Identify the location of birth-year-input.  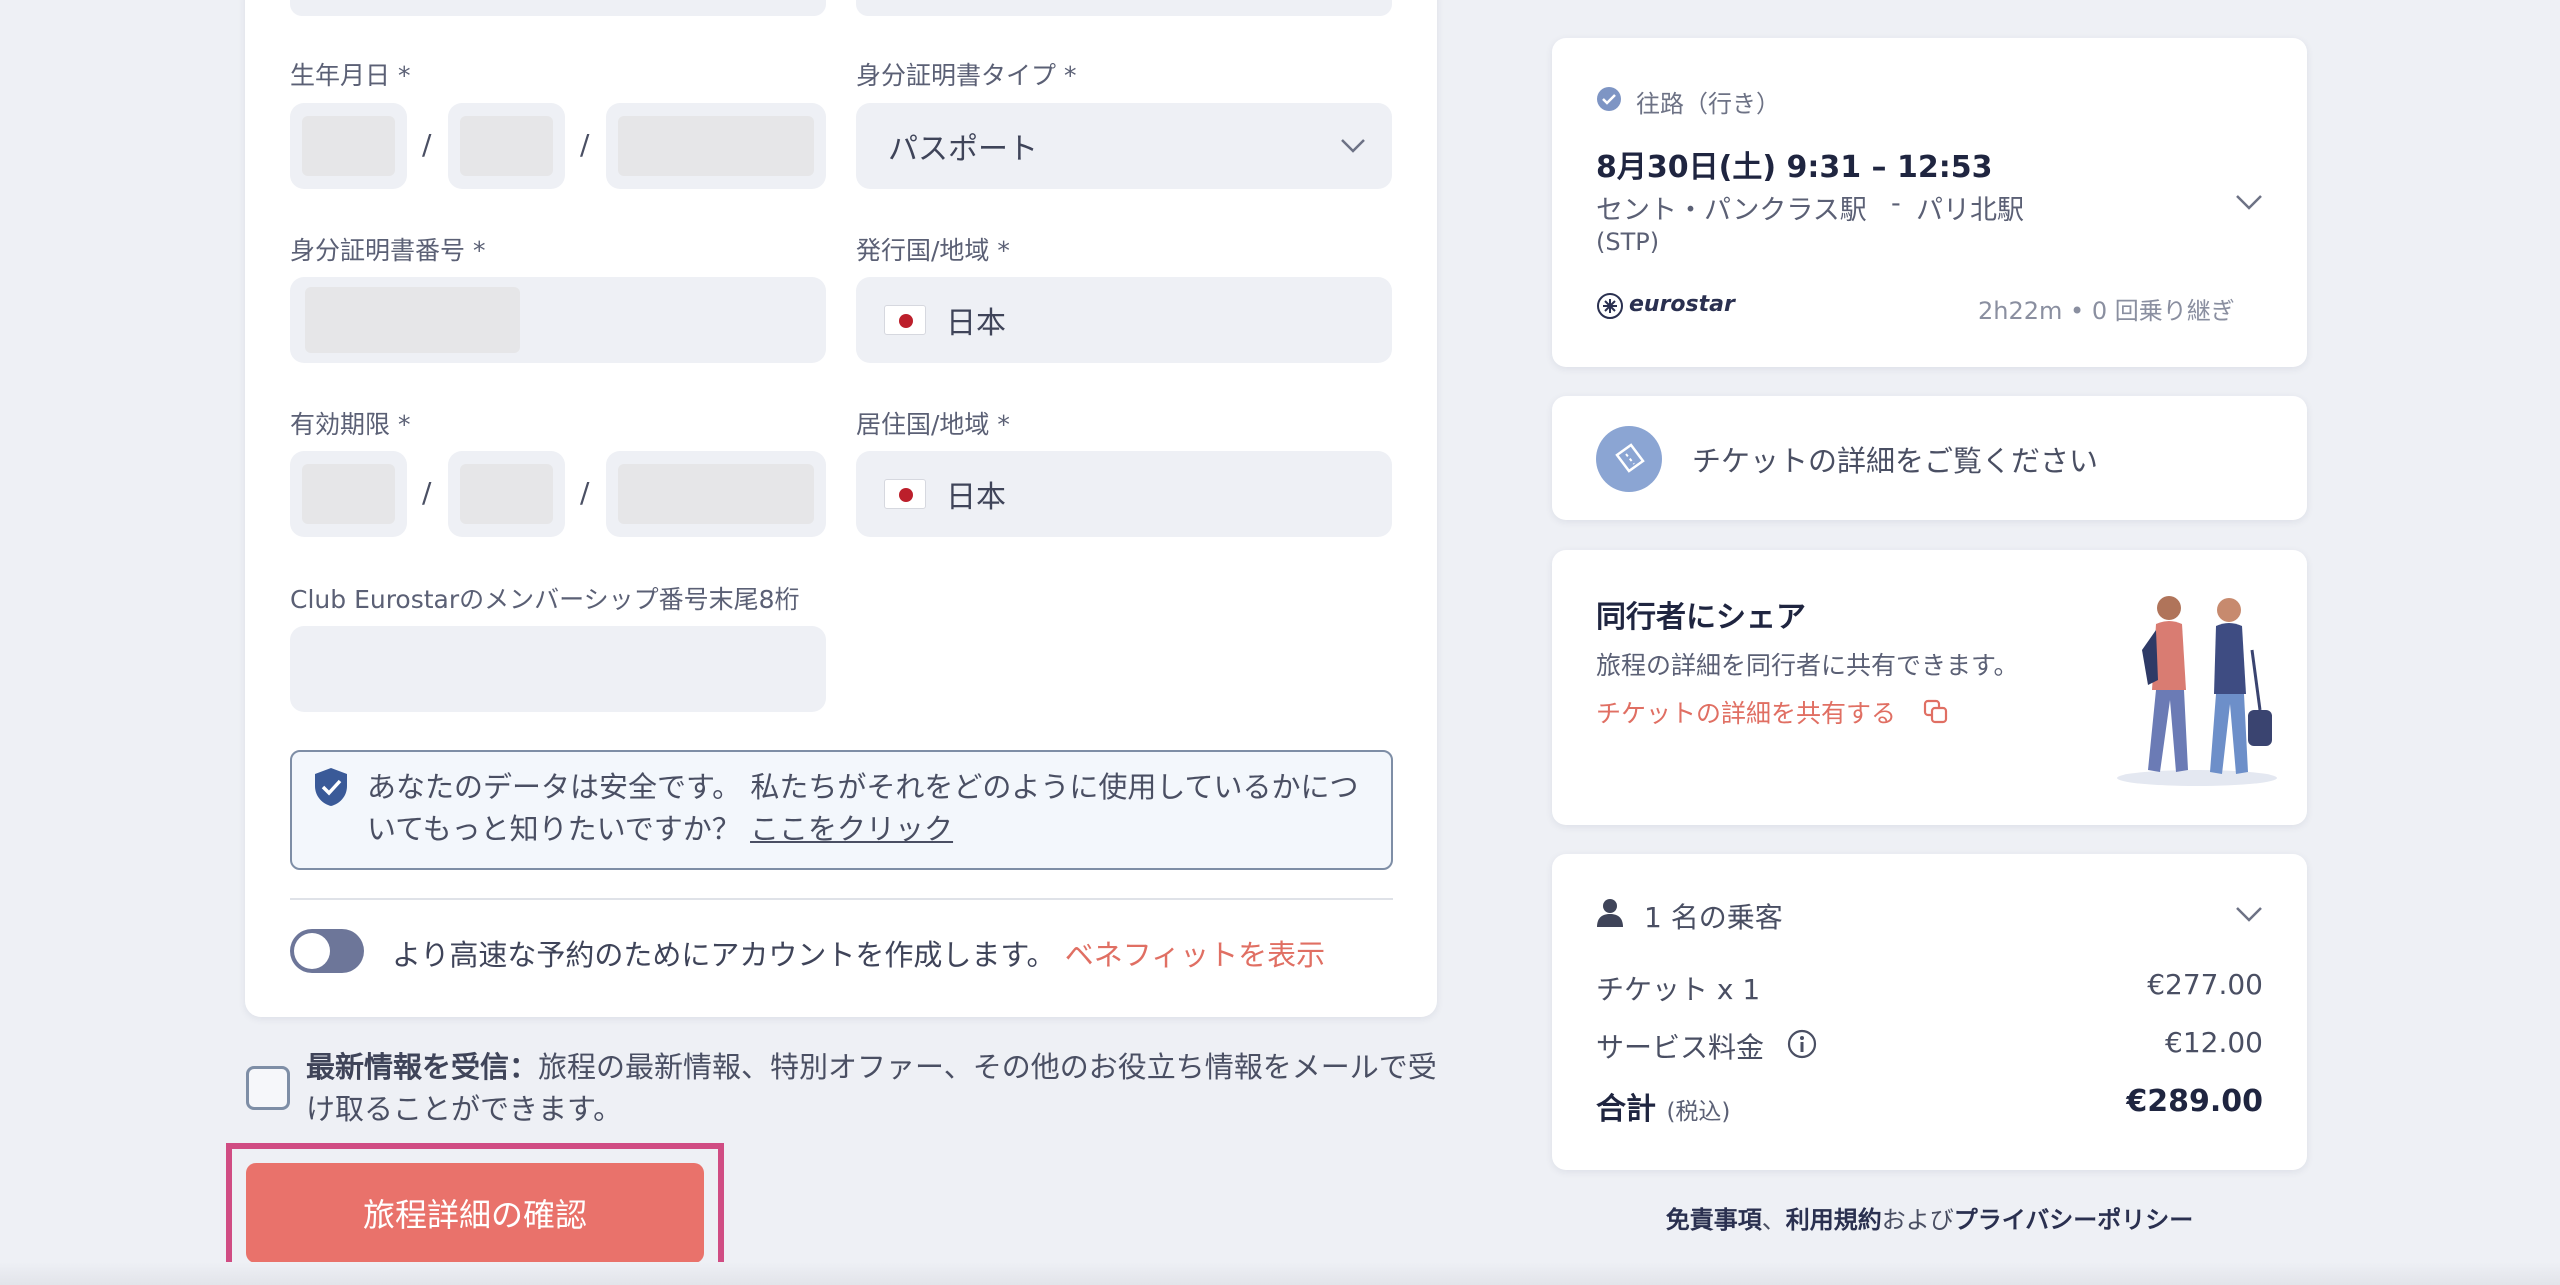
(716, 146).